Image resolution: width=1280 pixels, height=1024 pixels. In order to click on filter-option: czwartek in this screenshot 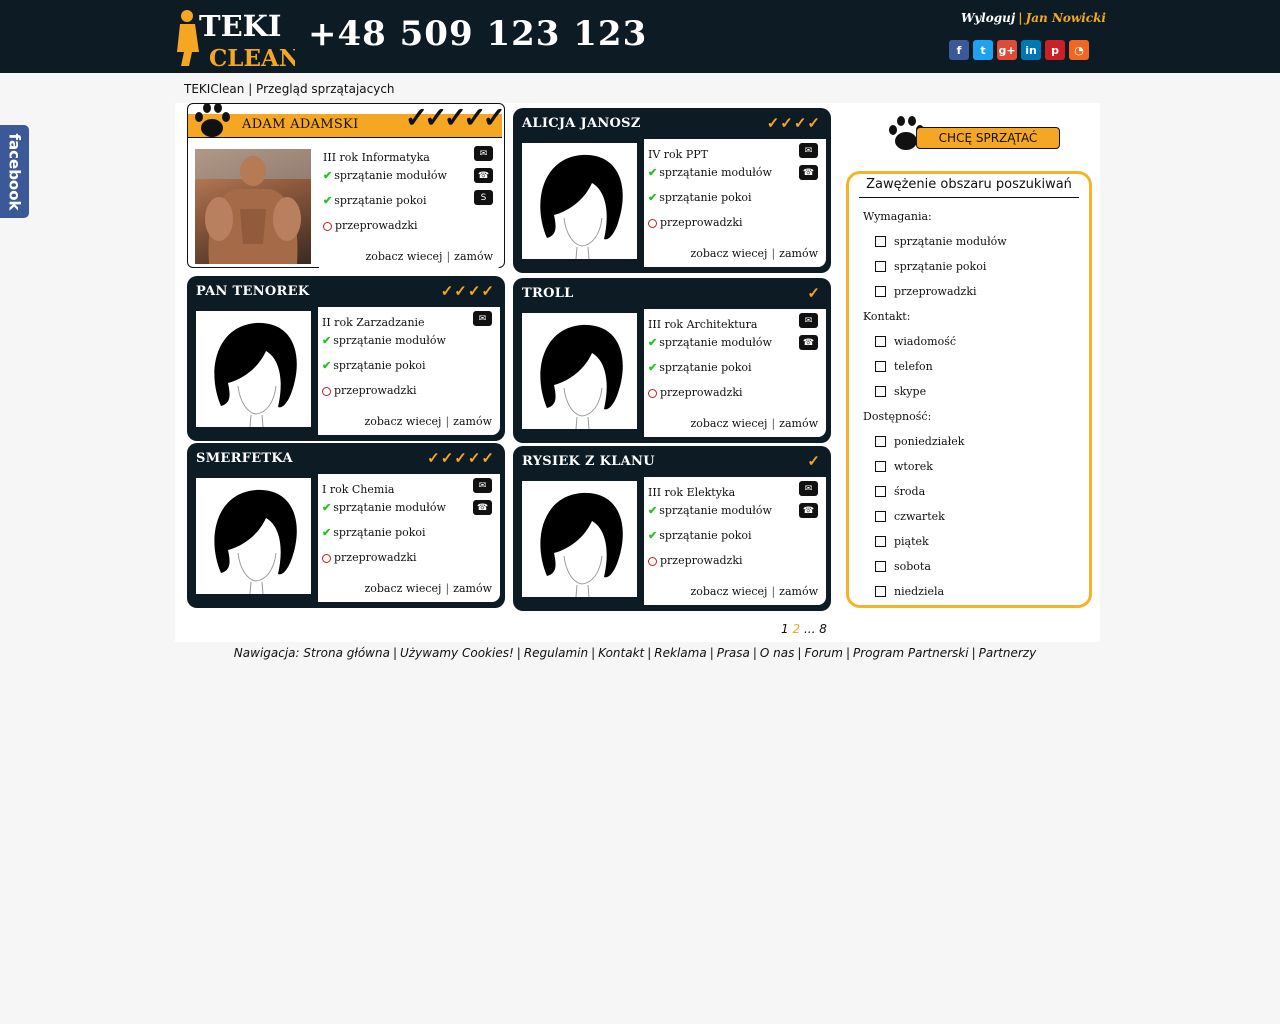, I will do `click(910, 516)`.